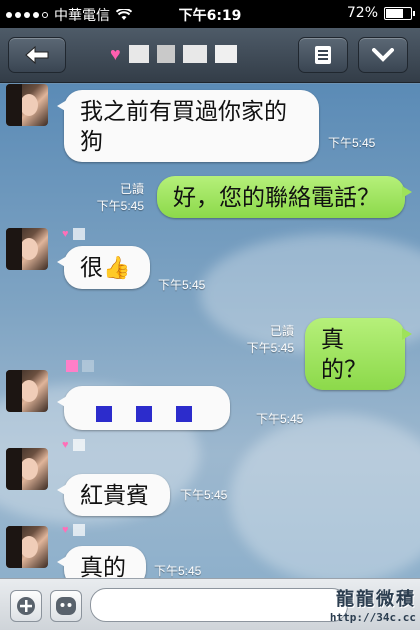 This screenshot has height=630, width=420. What do you see at coordinates (344, 354) in the screenshot?
I see `message-text: 真的？` at bounding box center [344, 354].